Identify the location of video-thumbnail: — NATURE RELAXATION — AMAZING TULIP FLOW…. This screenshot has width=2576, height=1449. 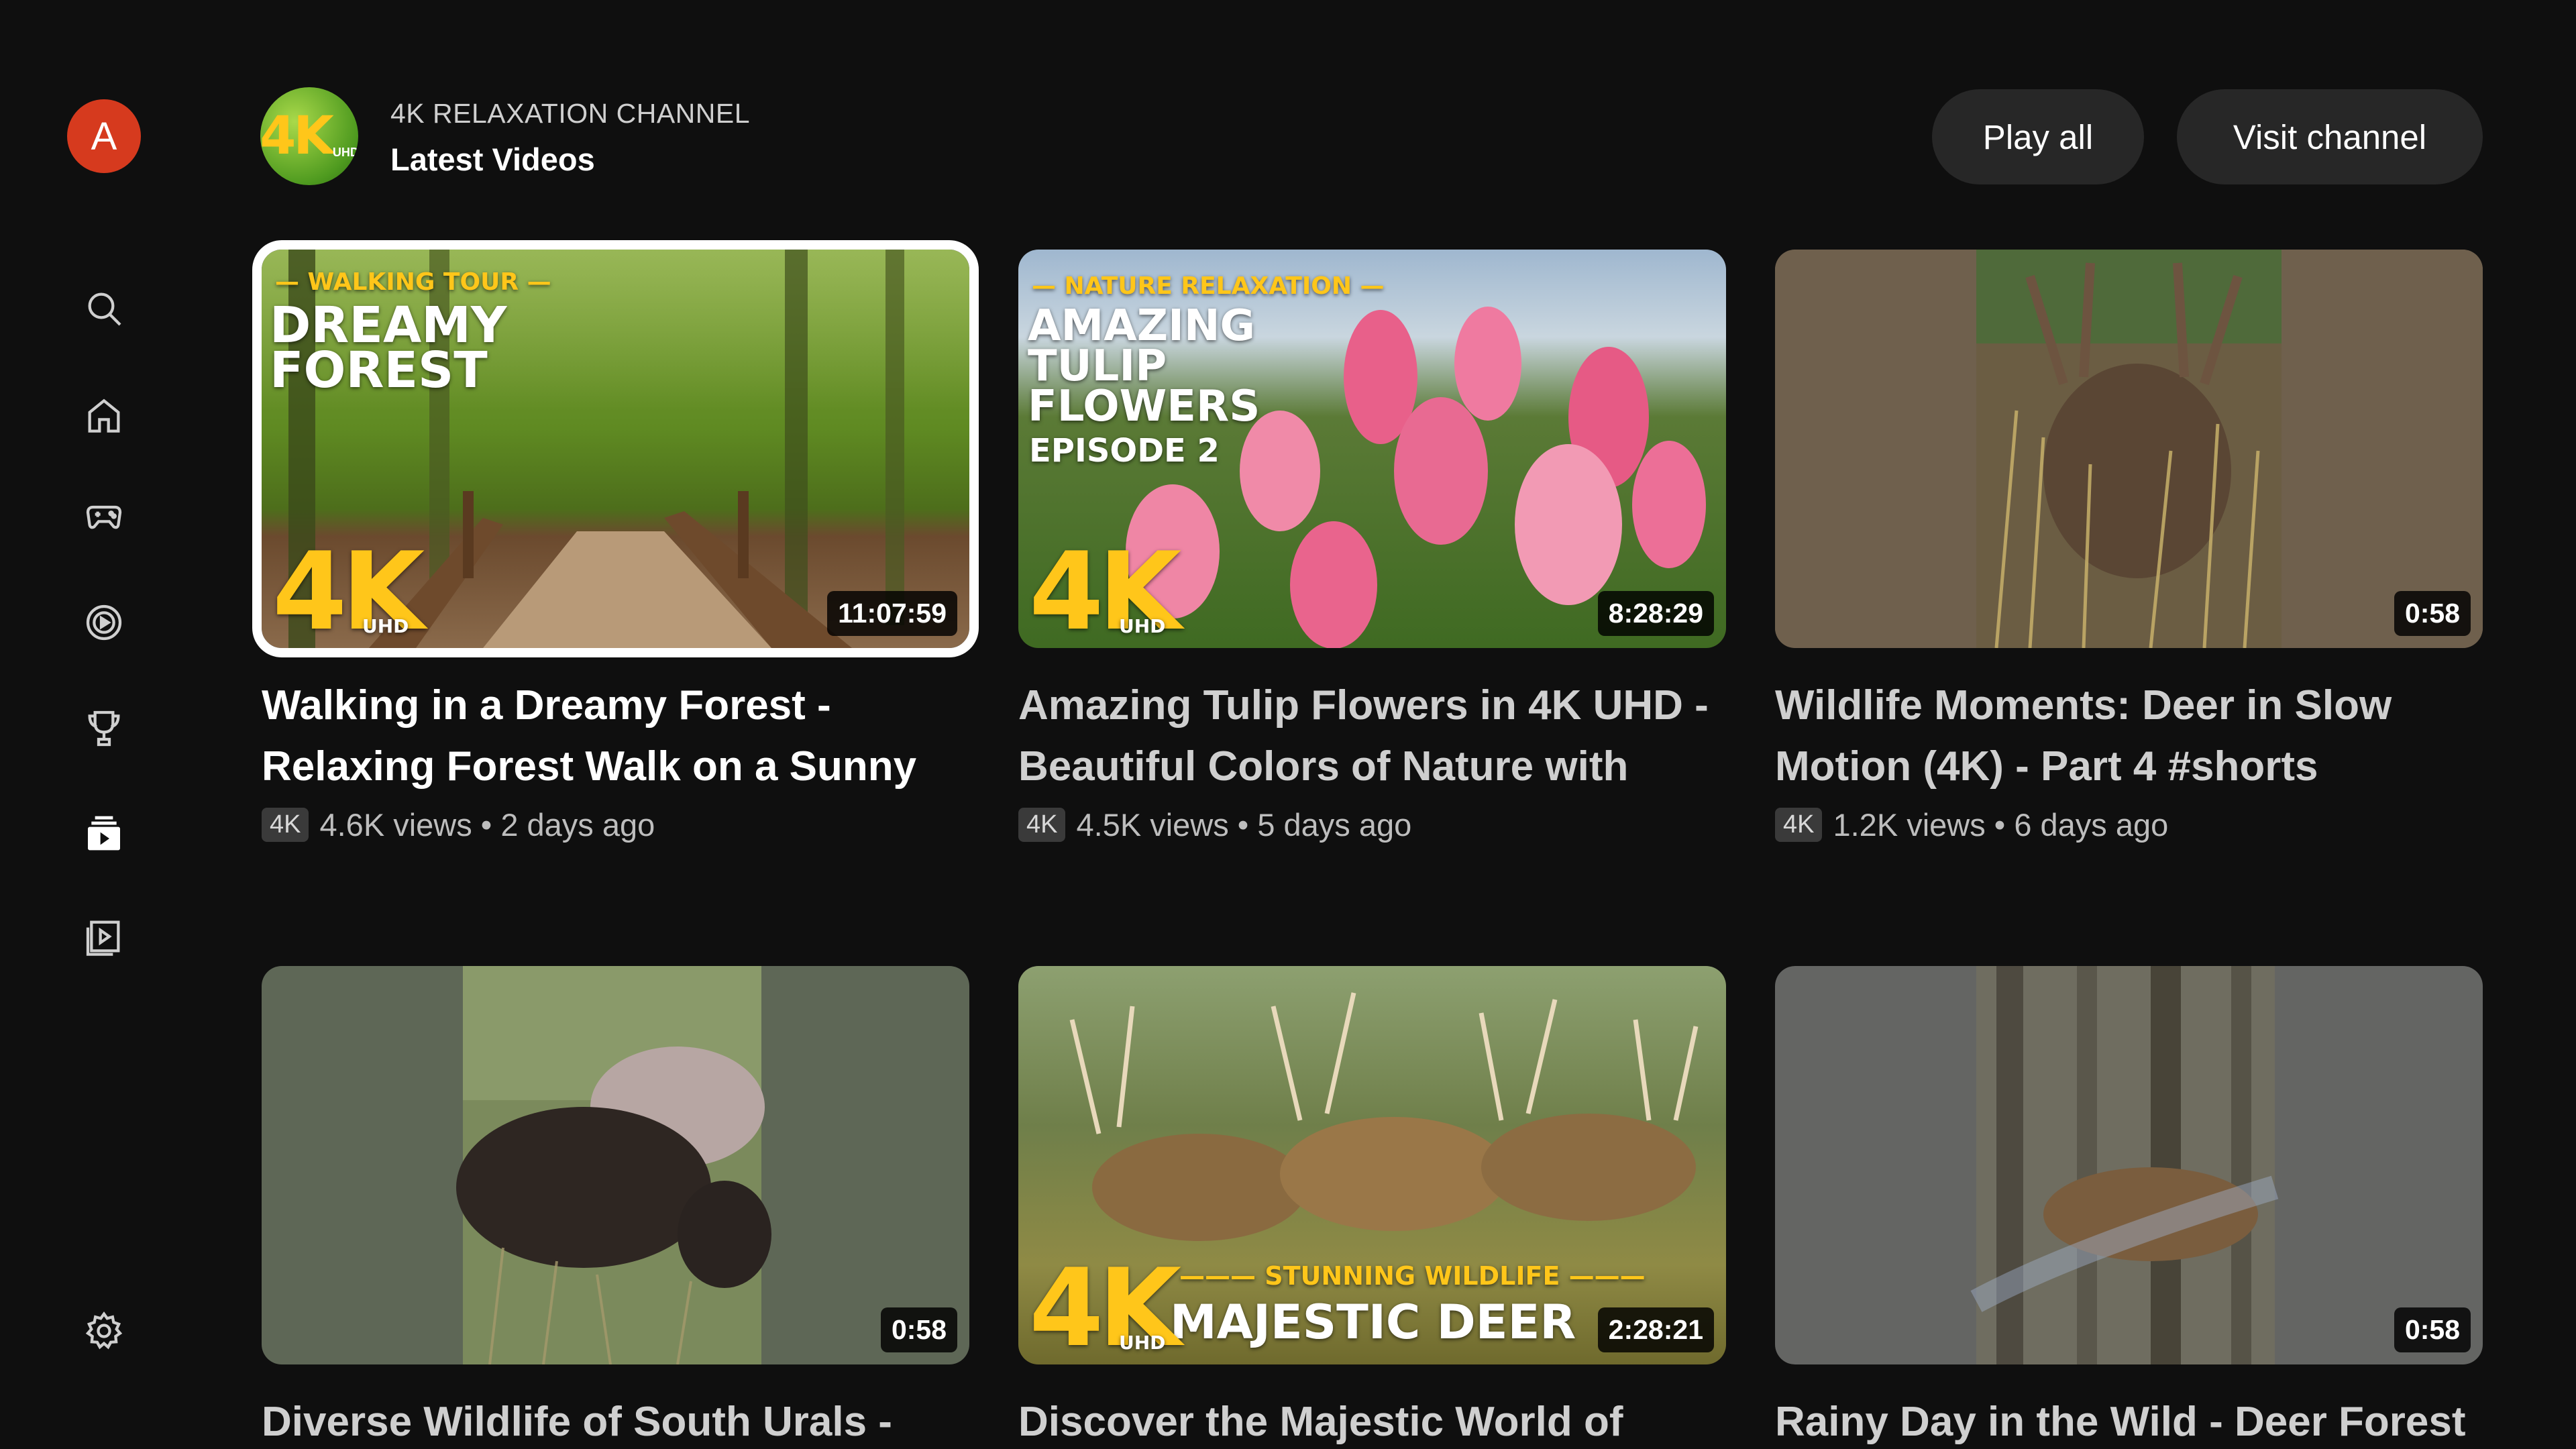
(1372, 449).